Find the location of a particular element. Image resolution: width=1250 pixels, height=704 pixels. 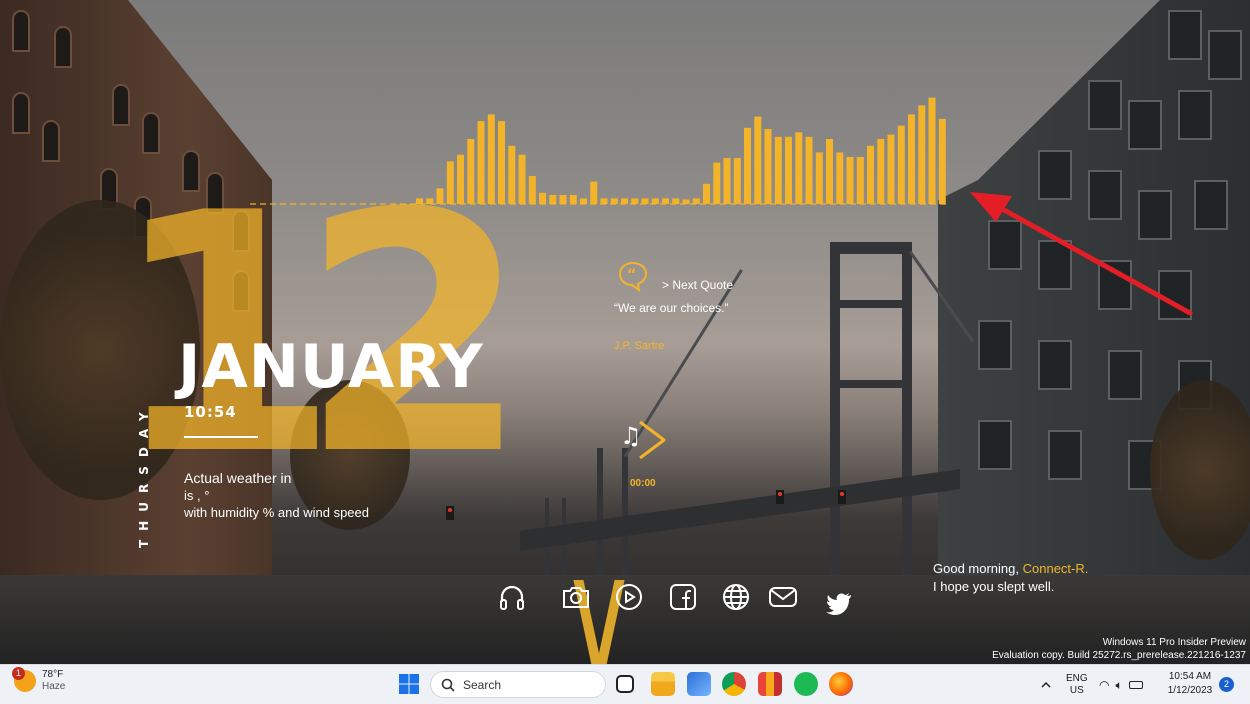

spotify-icon is located at coordinates (806, 684).